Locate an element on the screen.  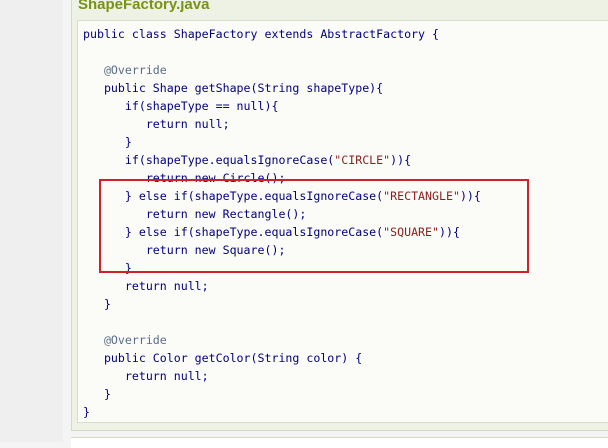
string-literal: "CIRCLE" is located at coordinates (362, 160).